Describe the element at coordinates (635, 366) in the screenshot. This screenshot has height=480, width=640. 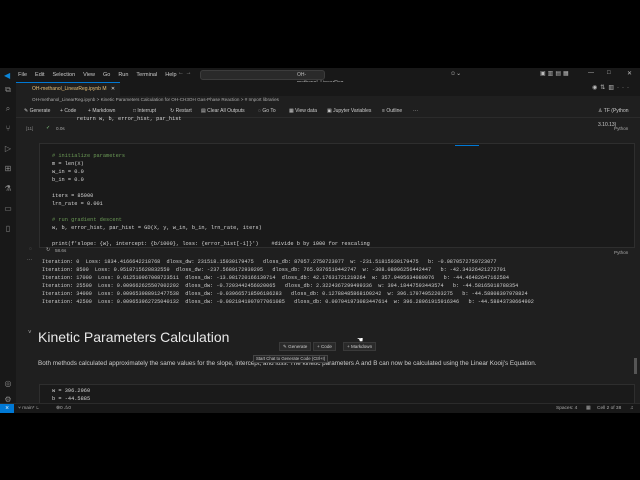
I see `scrollbar-thumb` at that location.